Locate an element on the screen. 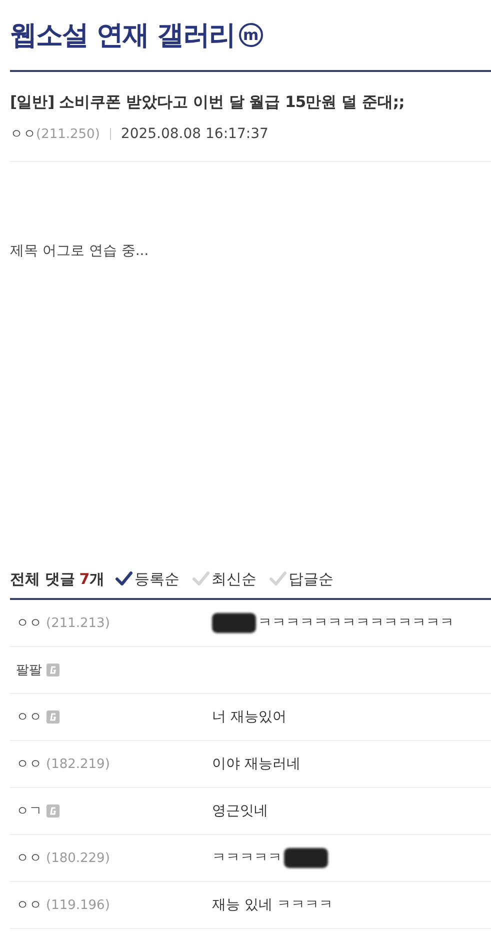 The height and width of the screenshot is (942, 491). commenter-ip: (182.219) is located at coordinates (78, 764).